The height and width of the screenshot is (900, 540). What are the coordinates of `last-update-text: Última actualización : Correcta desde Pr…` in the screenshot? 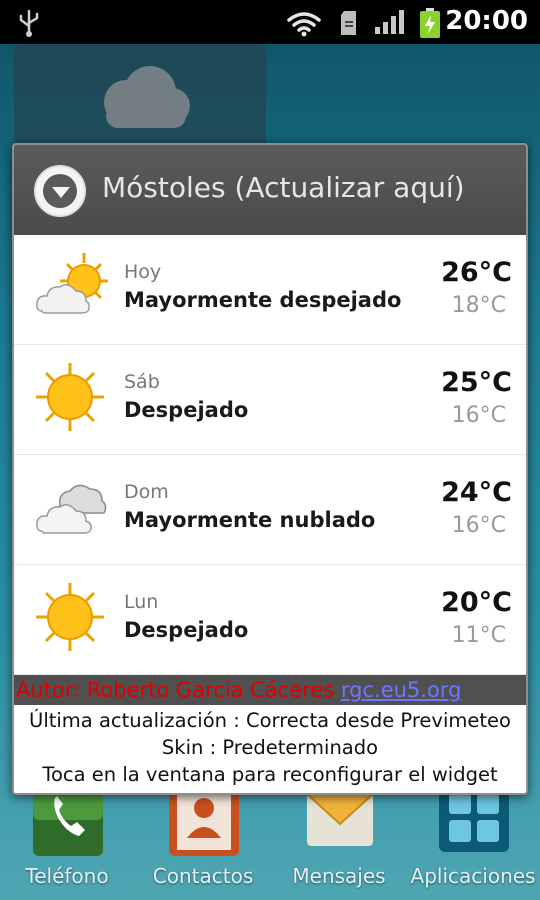 It's located at (270, 720).